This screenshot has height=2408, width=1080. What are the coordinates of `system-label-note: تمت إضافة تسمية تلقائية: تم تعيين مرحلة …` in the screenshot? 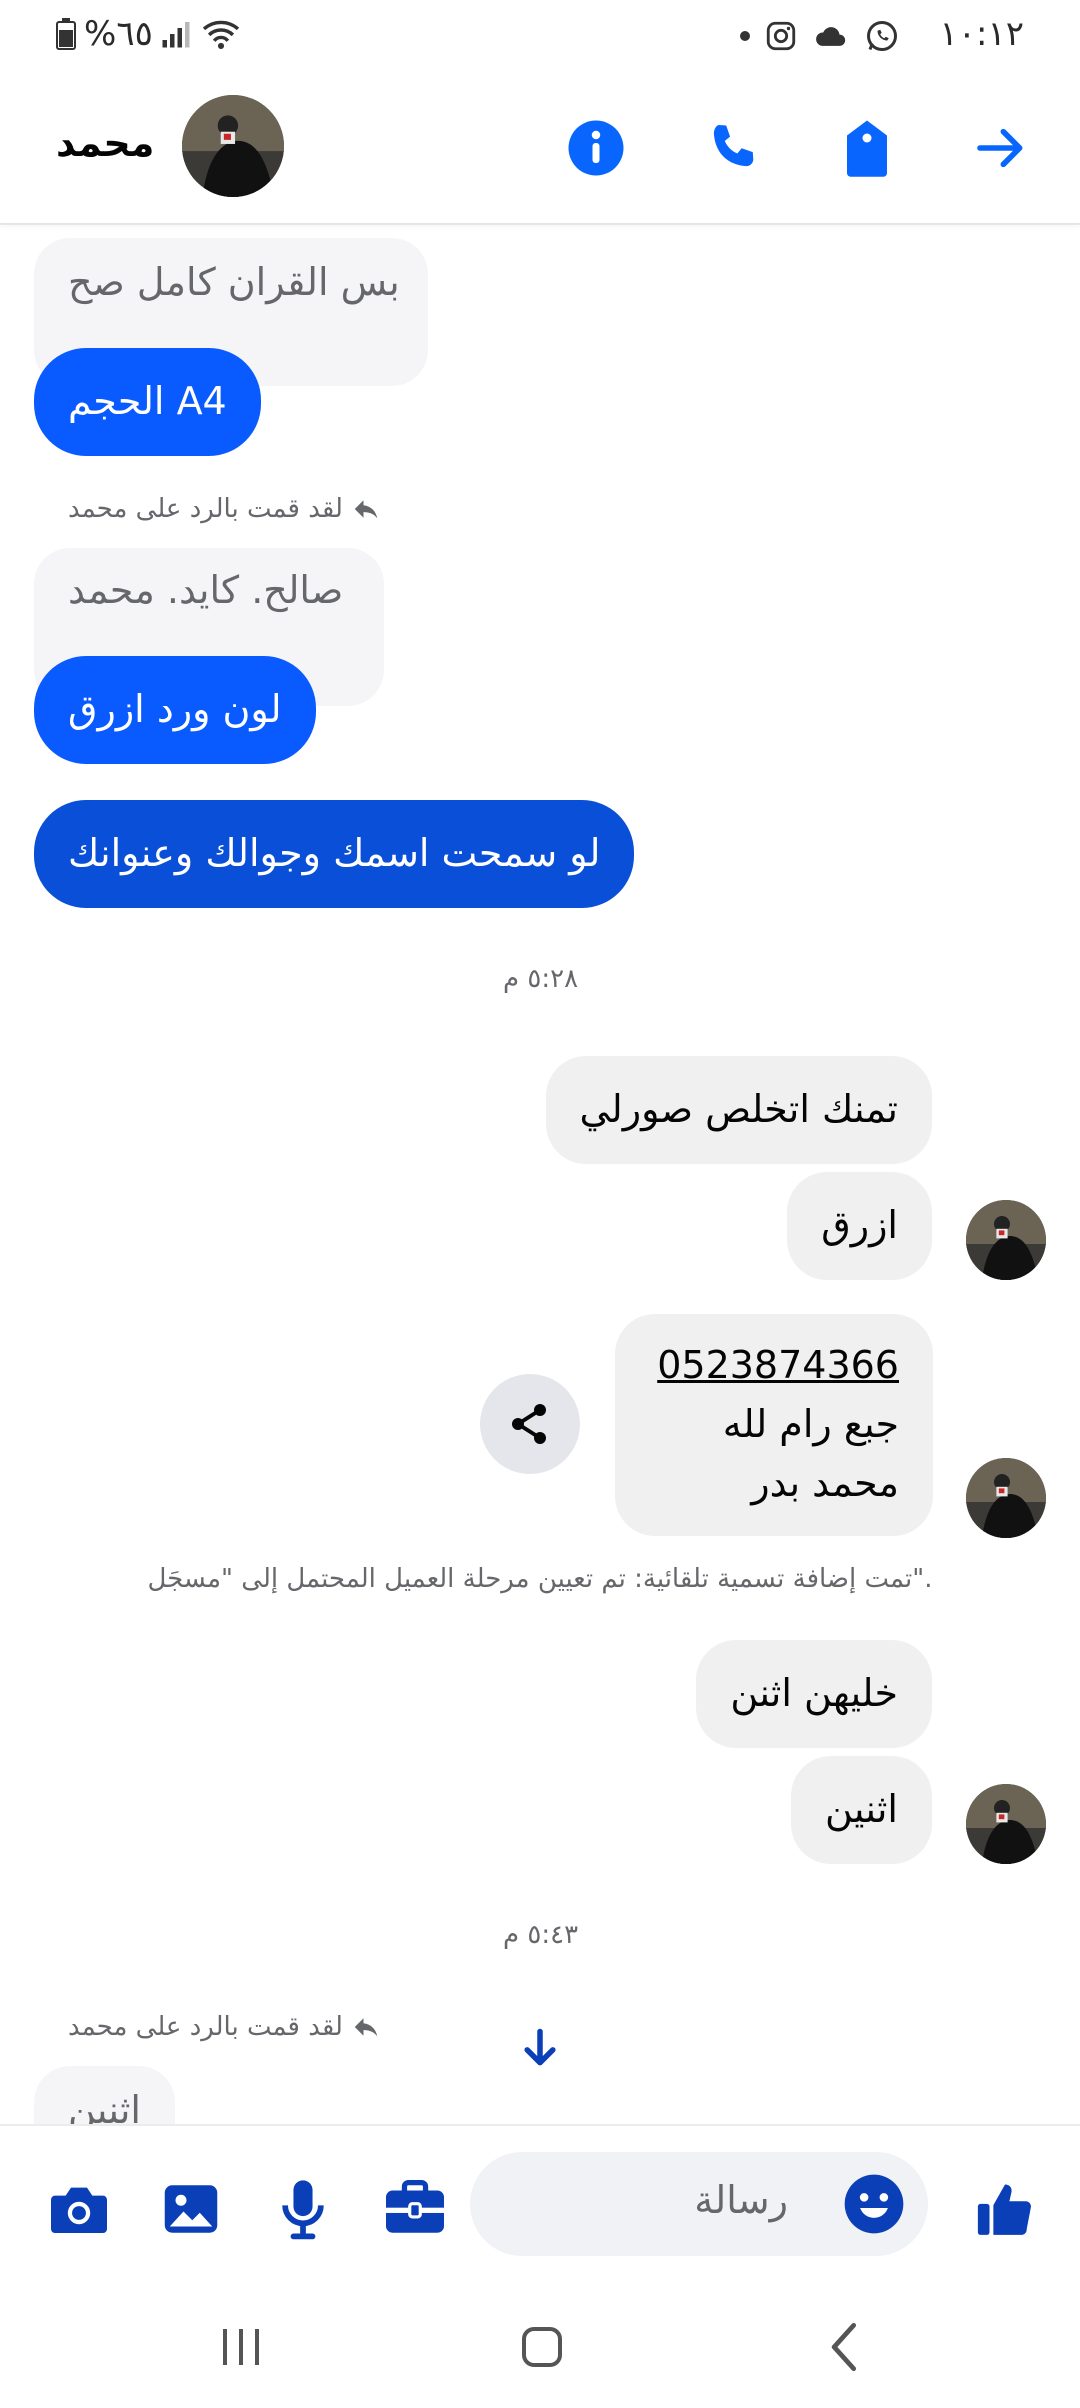 It's located at (540, 1579).